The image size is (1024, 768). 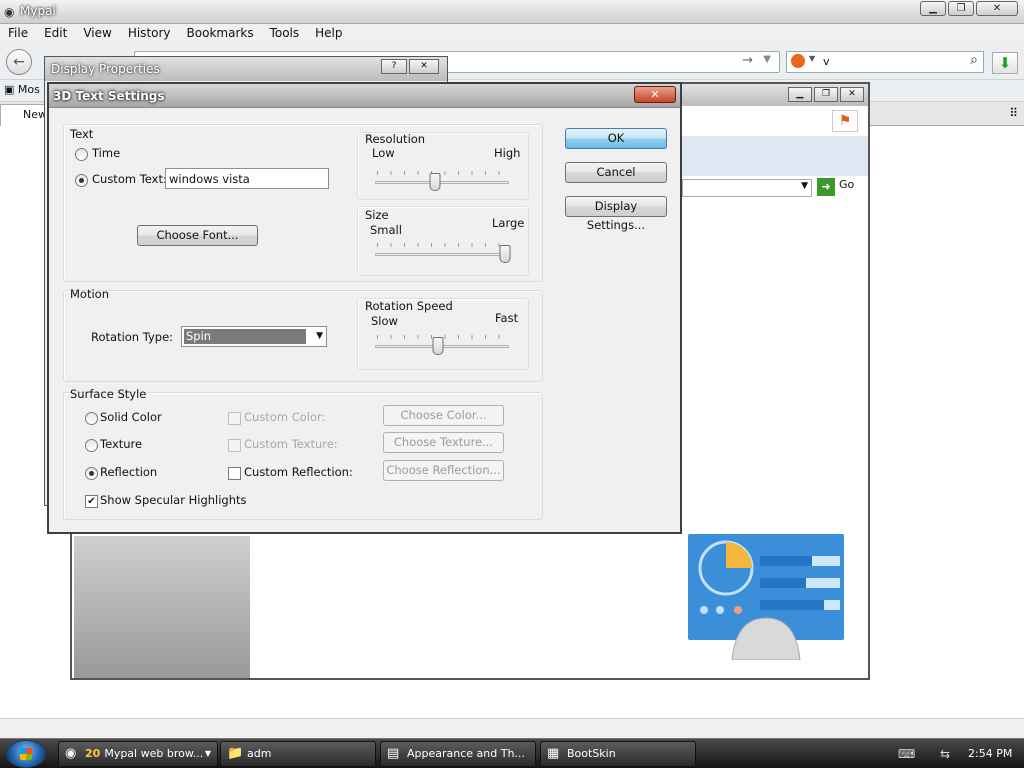 What do you see at coordinates (246, 69) in the screenshot?
I see `display-properties-titlebar: Display Properties ? ✕` at bounding box center [246, 69].